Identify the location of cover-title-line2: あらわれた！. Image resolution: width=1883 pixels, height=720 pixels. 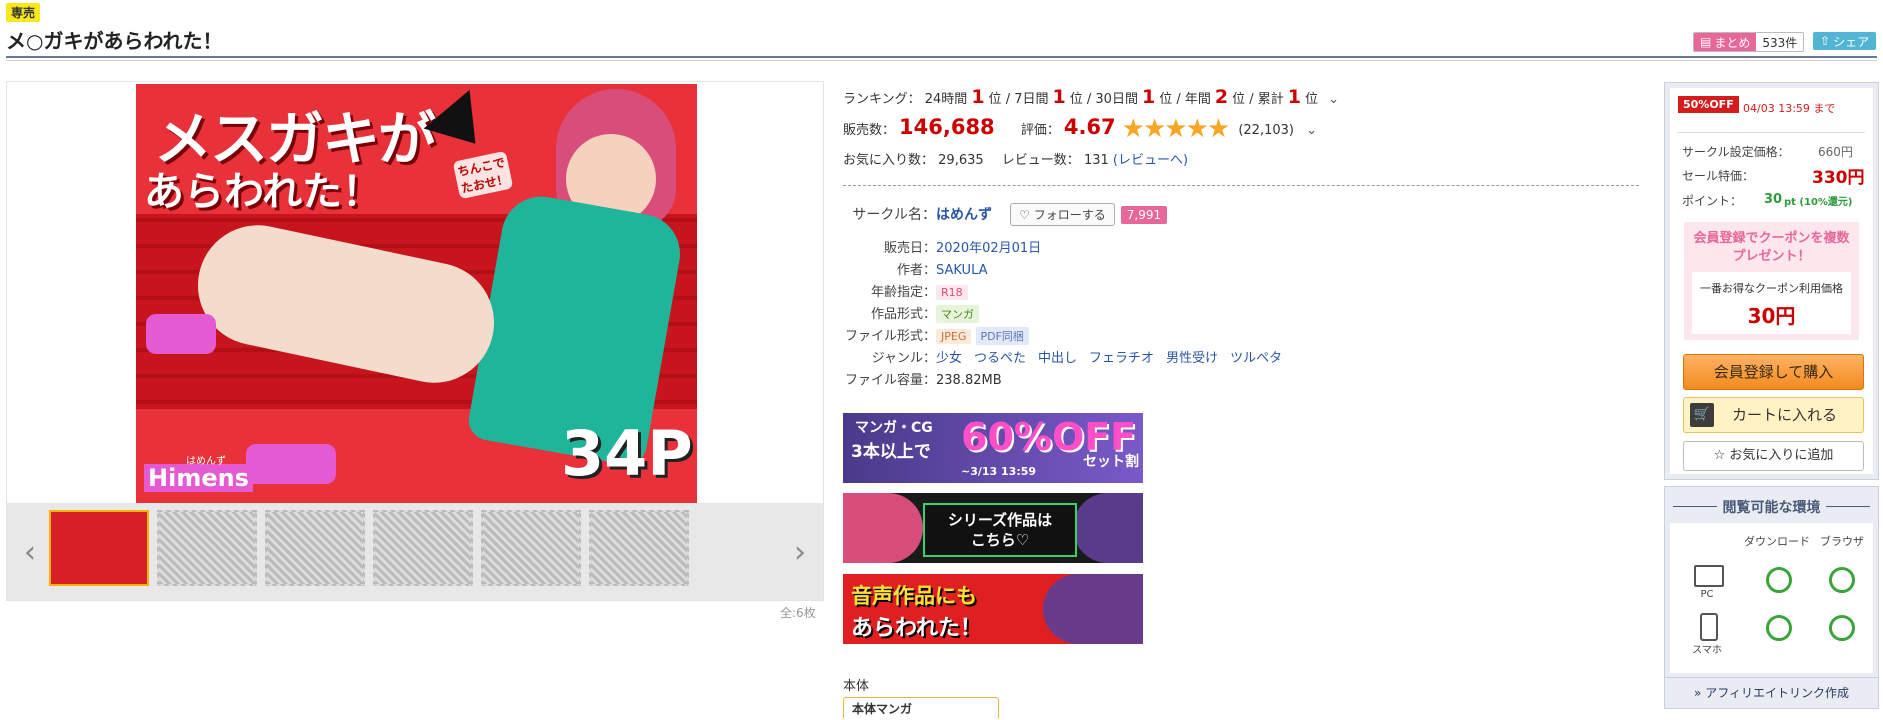
(263, 192).